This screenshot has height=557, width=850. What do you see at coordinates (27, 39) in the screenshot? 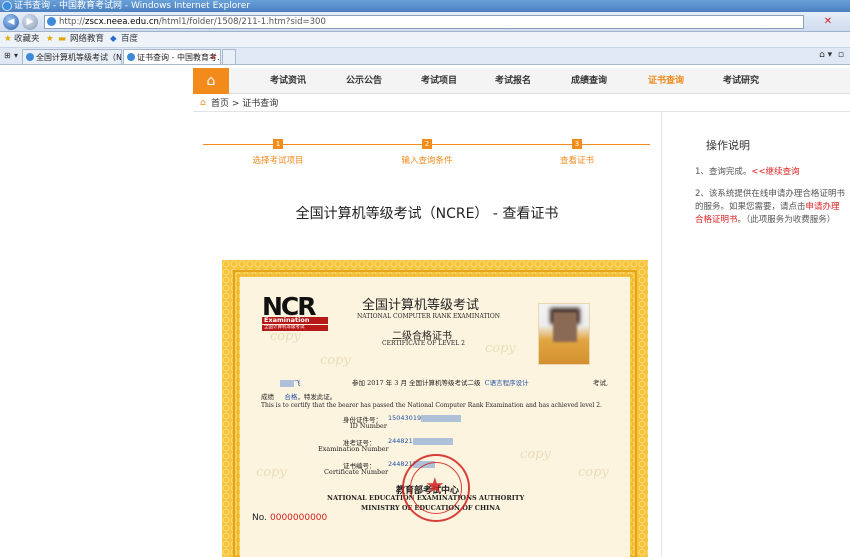
I see `favorites-button: 收藏夹` at bounding box center [27, 39].